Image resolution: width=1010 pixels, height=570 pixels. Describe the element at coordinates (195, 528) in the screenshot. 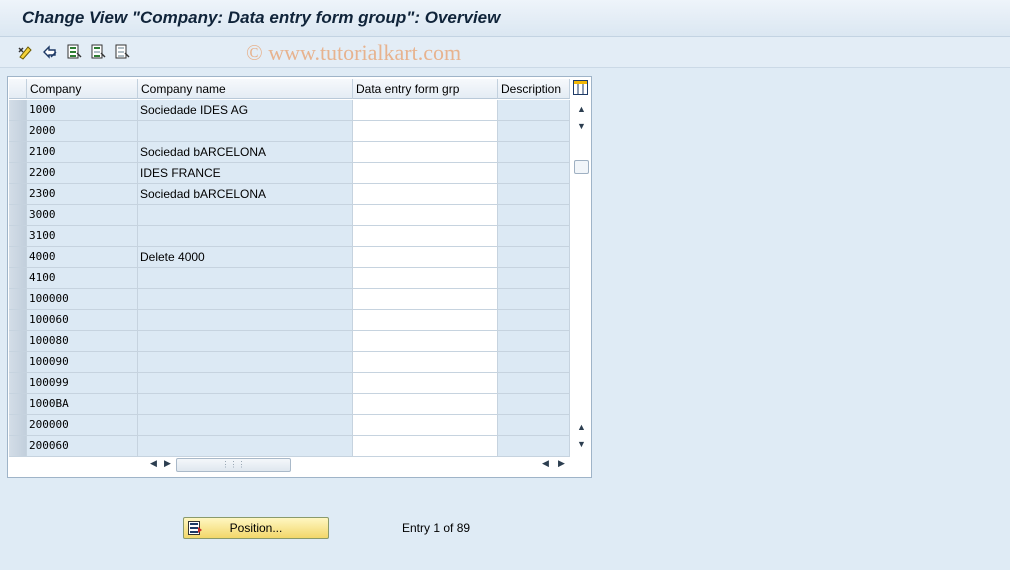

I see `position-icon` at that location.